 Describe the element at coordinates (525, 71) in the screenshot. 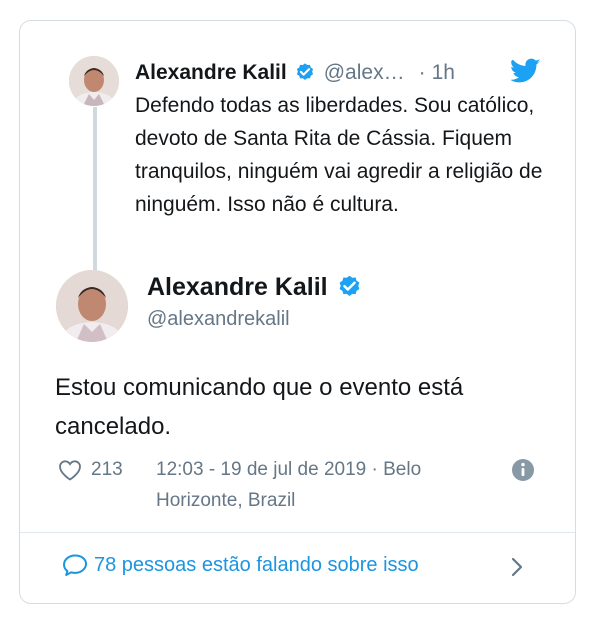

I see `twitter-bird-icon` at that location.